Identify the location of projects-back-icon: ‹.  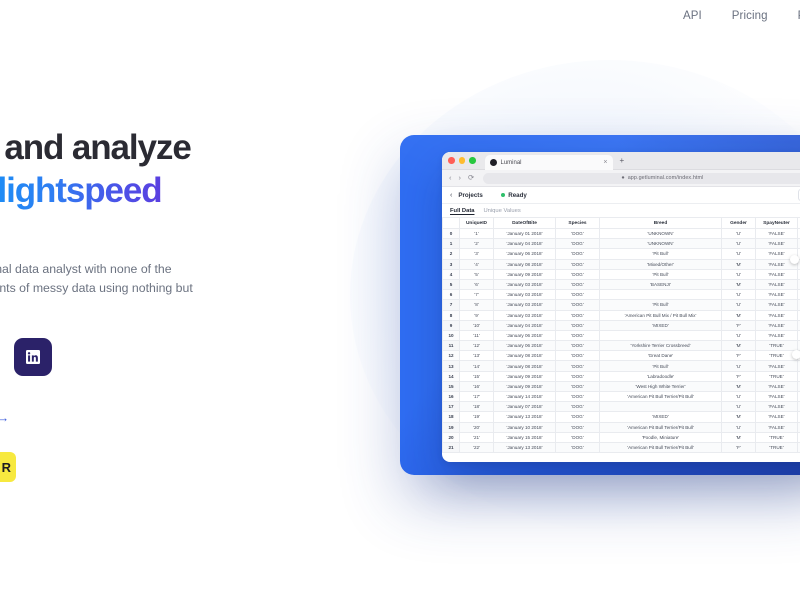
(451, 195).